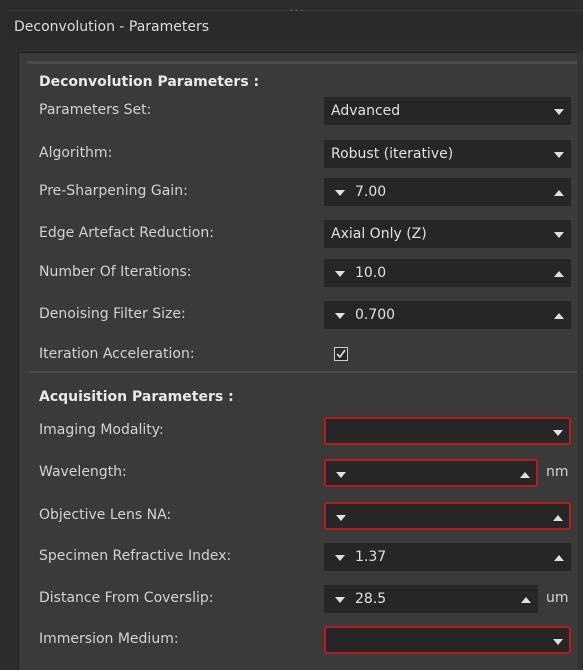  Describe the element at coordinates (370, 599) in the screenshot. I see `distance-from-coverslip-value: 28.5` at that location.